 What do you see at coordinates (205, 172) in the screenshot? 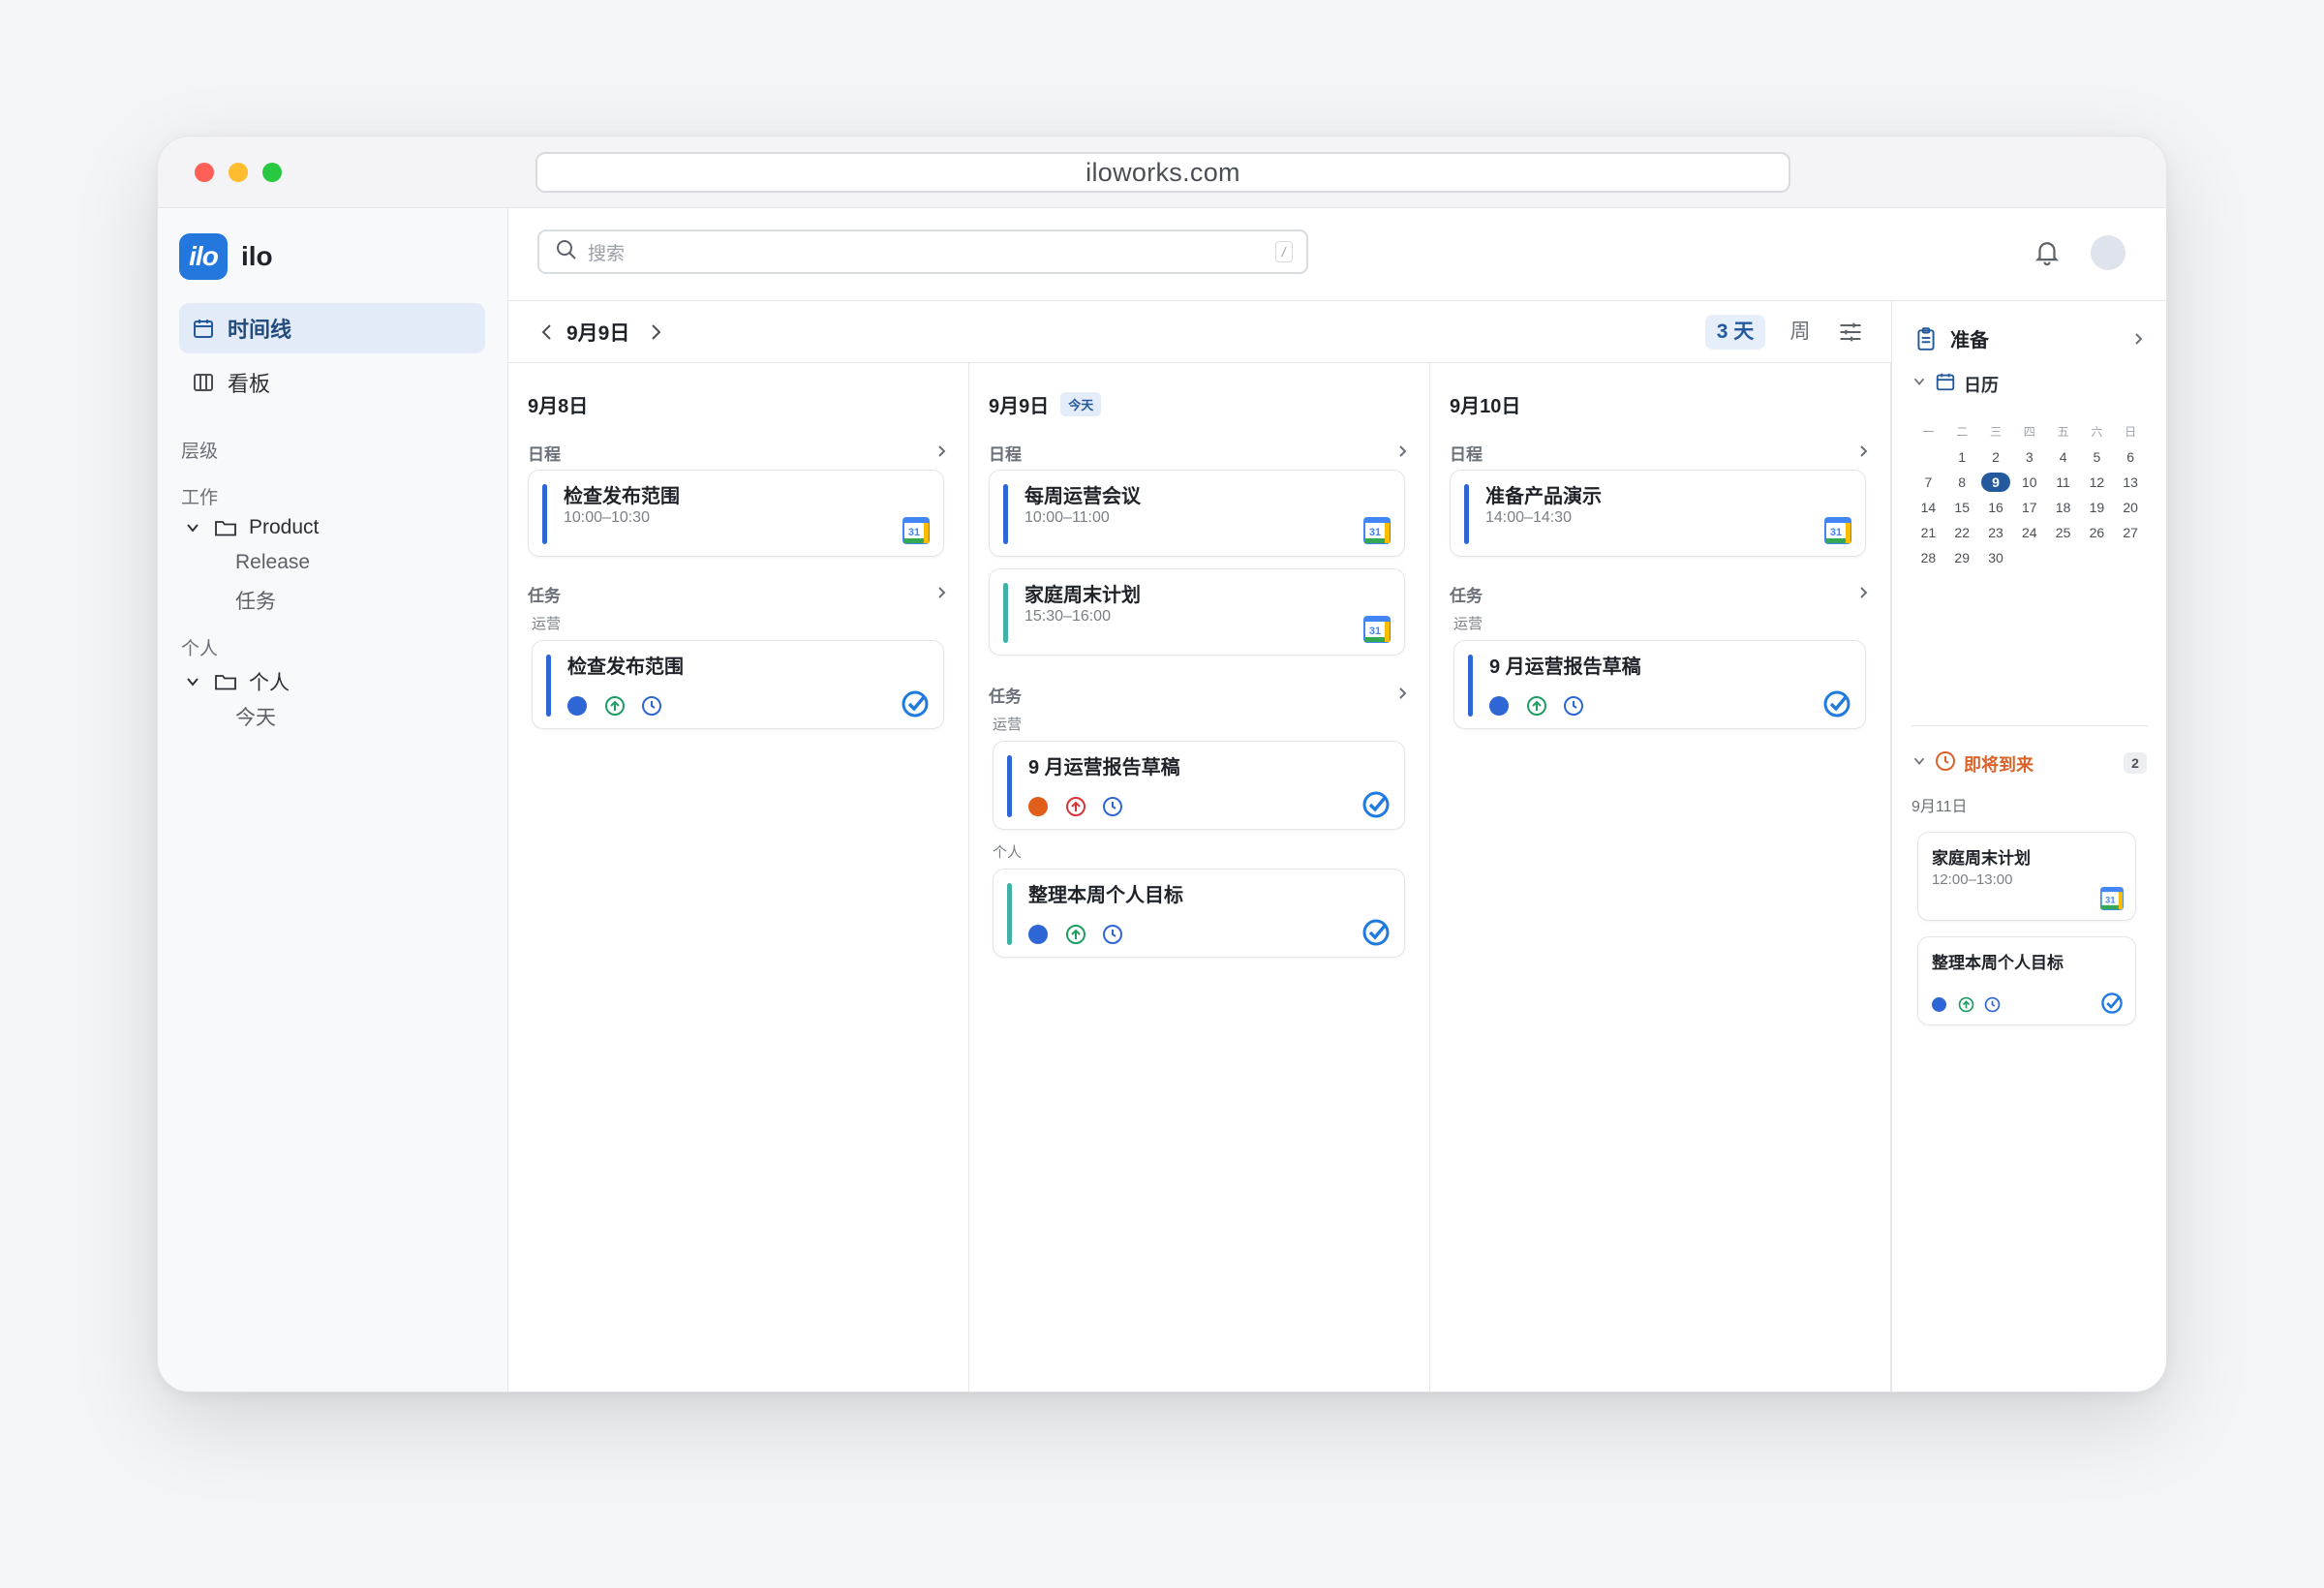
I see `close-window-button` at bounding box center [205, 172].